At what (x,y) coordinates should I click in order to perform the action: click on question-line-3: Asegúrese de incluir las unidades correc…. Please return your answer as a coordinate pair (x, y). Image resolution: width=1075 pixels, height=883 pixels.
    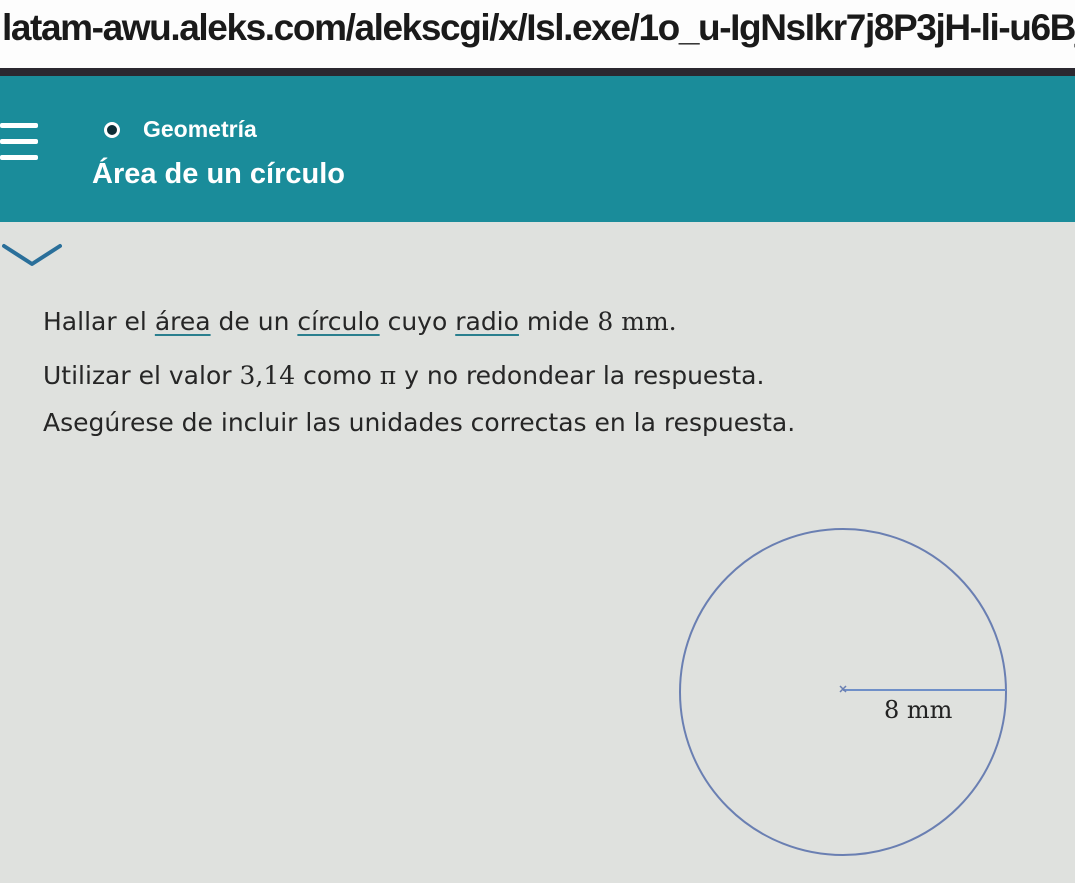
    Looking at the image, I should click on (419, 422).